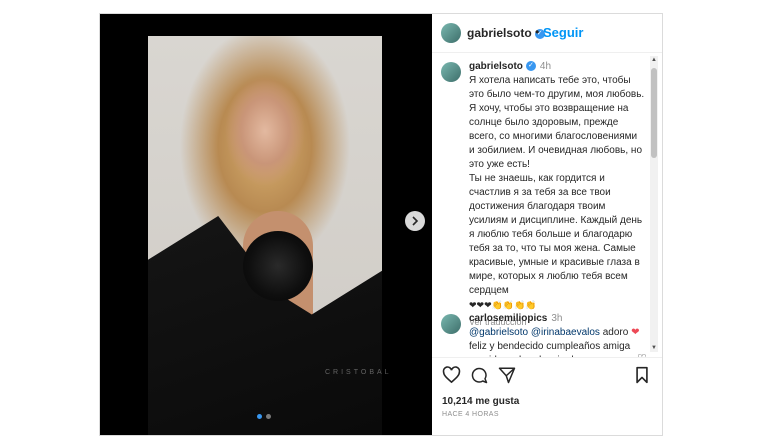  What do you see at coordinates (565, 332) in the screenshot?
I see `comment-mention-2: @irinabaevalos` at bounding box center [565, 332].